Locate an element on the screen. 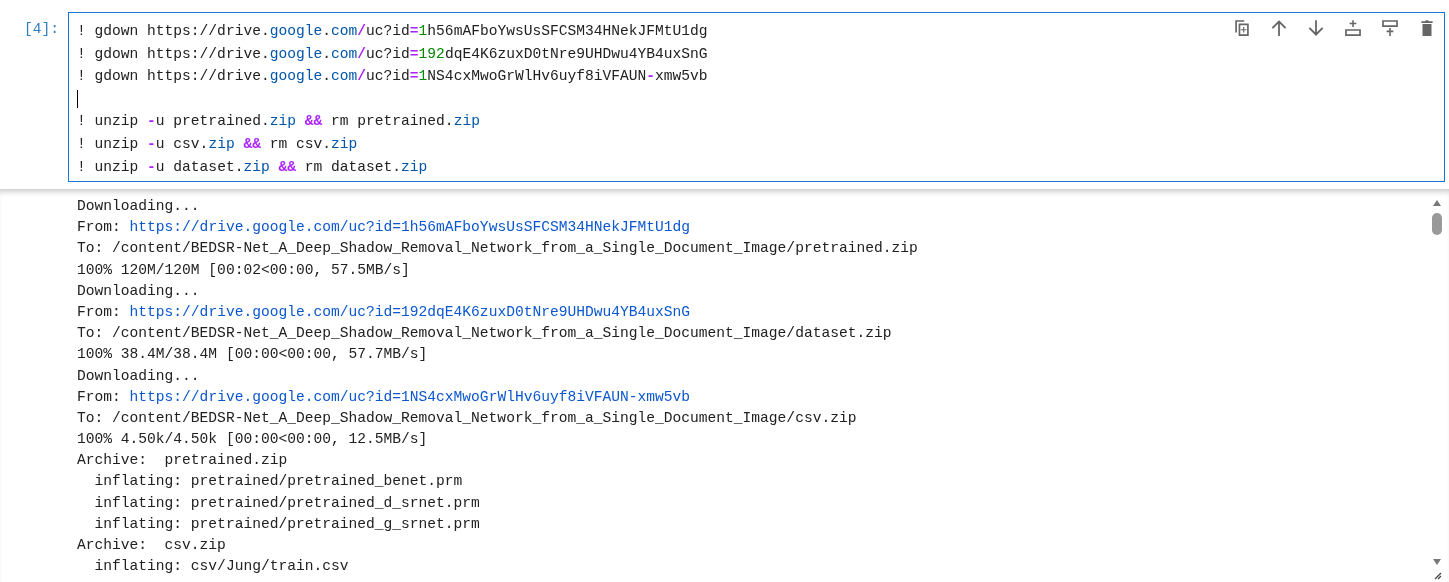  output-text: To: /content/BEDSR-Net_A_Deep_Shadow_Removal_Network_from_a_Single_Document_Image/pretrained.zip is located at coordinates (497, 248).